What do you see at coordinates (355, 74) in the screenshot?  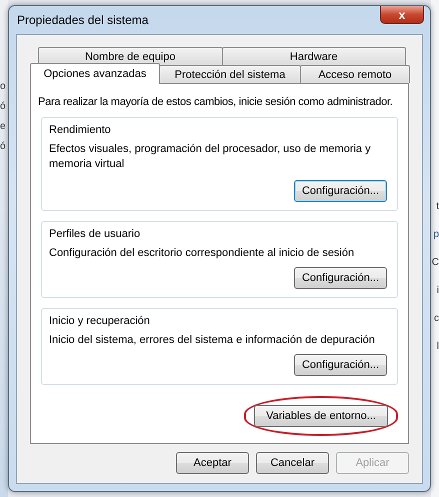 I see `tab: Acceso remoto` at bounding box center [355, 74].